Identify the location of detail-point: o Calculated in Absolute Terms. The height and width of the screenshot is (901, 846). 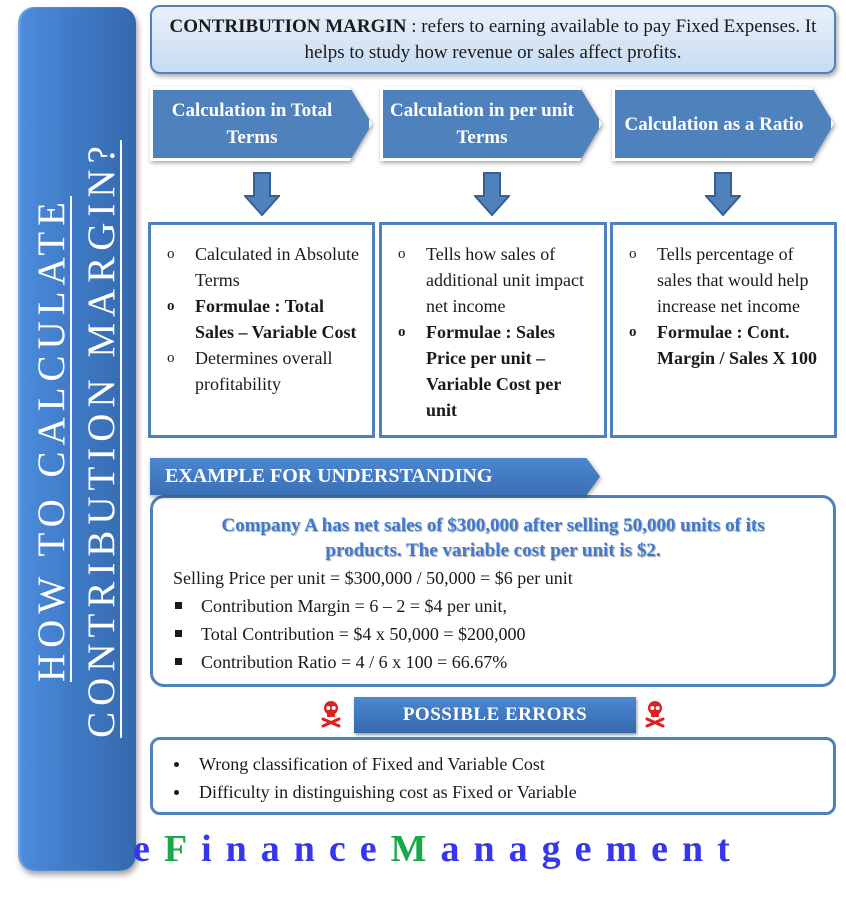
(264, 267).